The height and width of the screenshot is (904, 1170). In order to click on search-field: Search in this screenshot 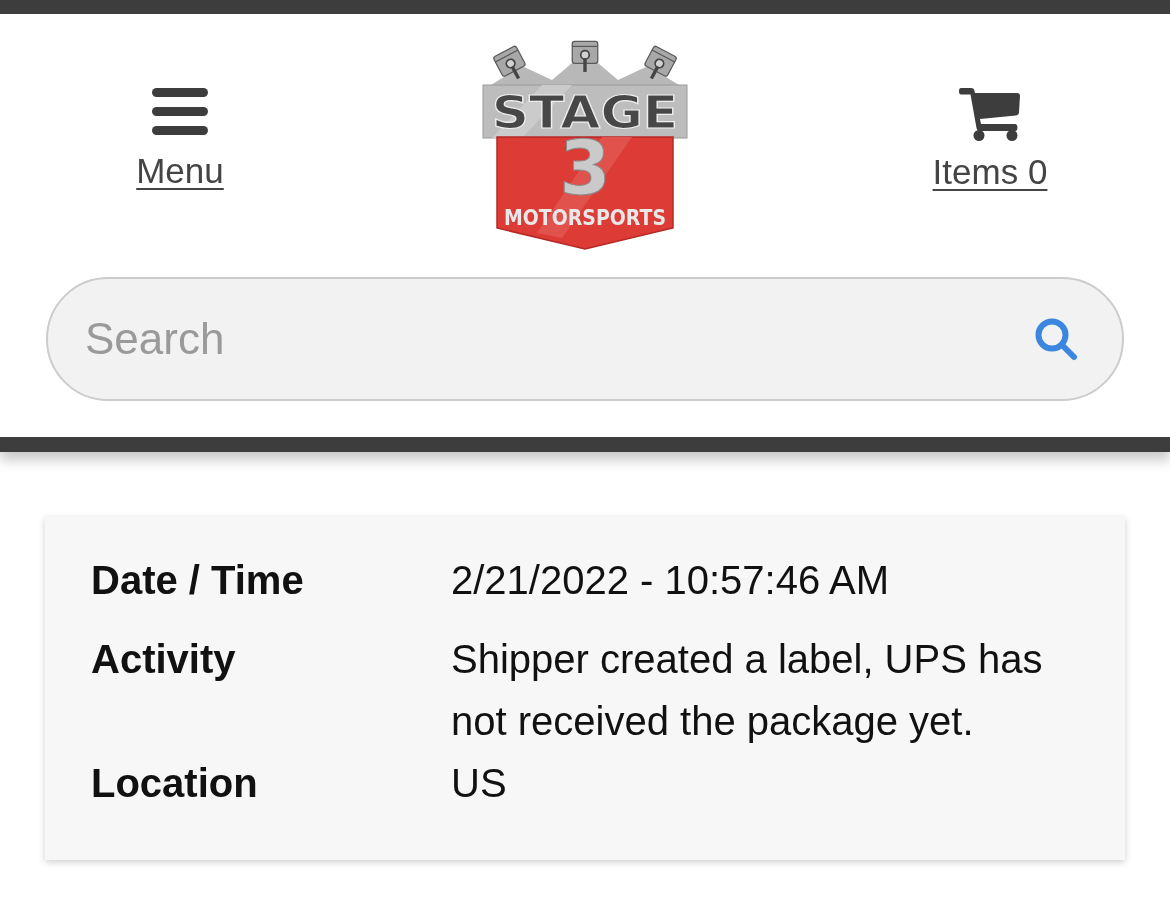, I will do `click(585, 339)`.